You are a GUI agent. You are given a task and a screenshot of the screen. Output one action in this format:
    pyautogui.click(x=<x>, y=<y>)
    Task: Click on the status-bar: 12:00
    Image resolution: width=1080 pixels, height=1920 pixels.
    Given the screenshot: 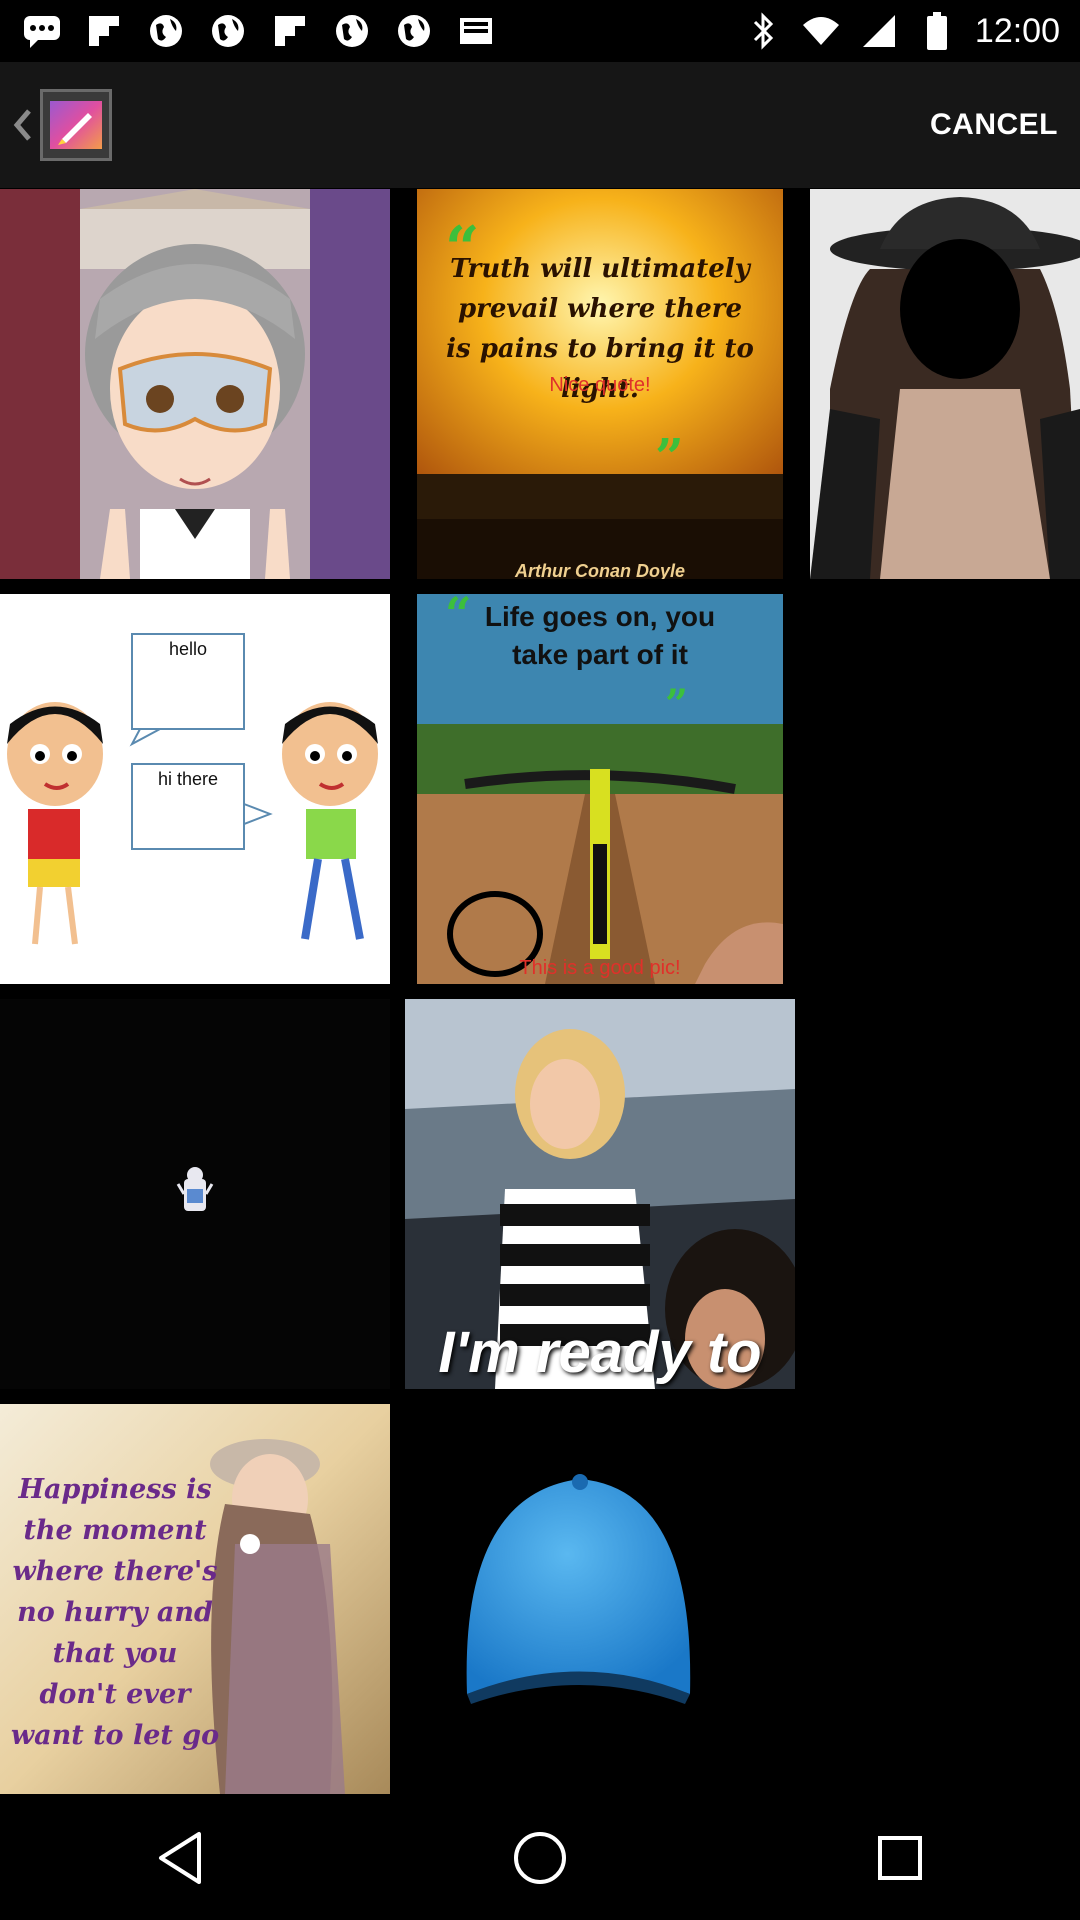 What is the action you would take?
    pyautogui.click(x=540, y=31)
    